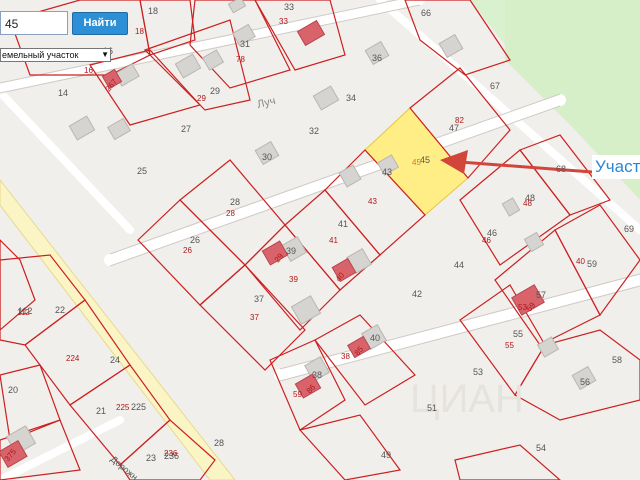 The image size is (640, 480). What do you see at coordinates (115, 360) in the screenshot?
I see `gray-label: 24` at bounding box center [115, 360].